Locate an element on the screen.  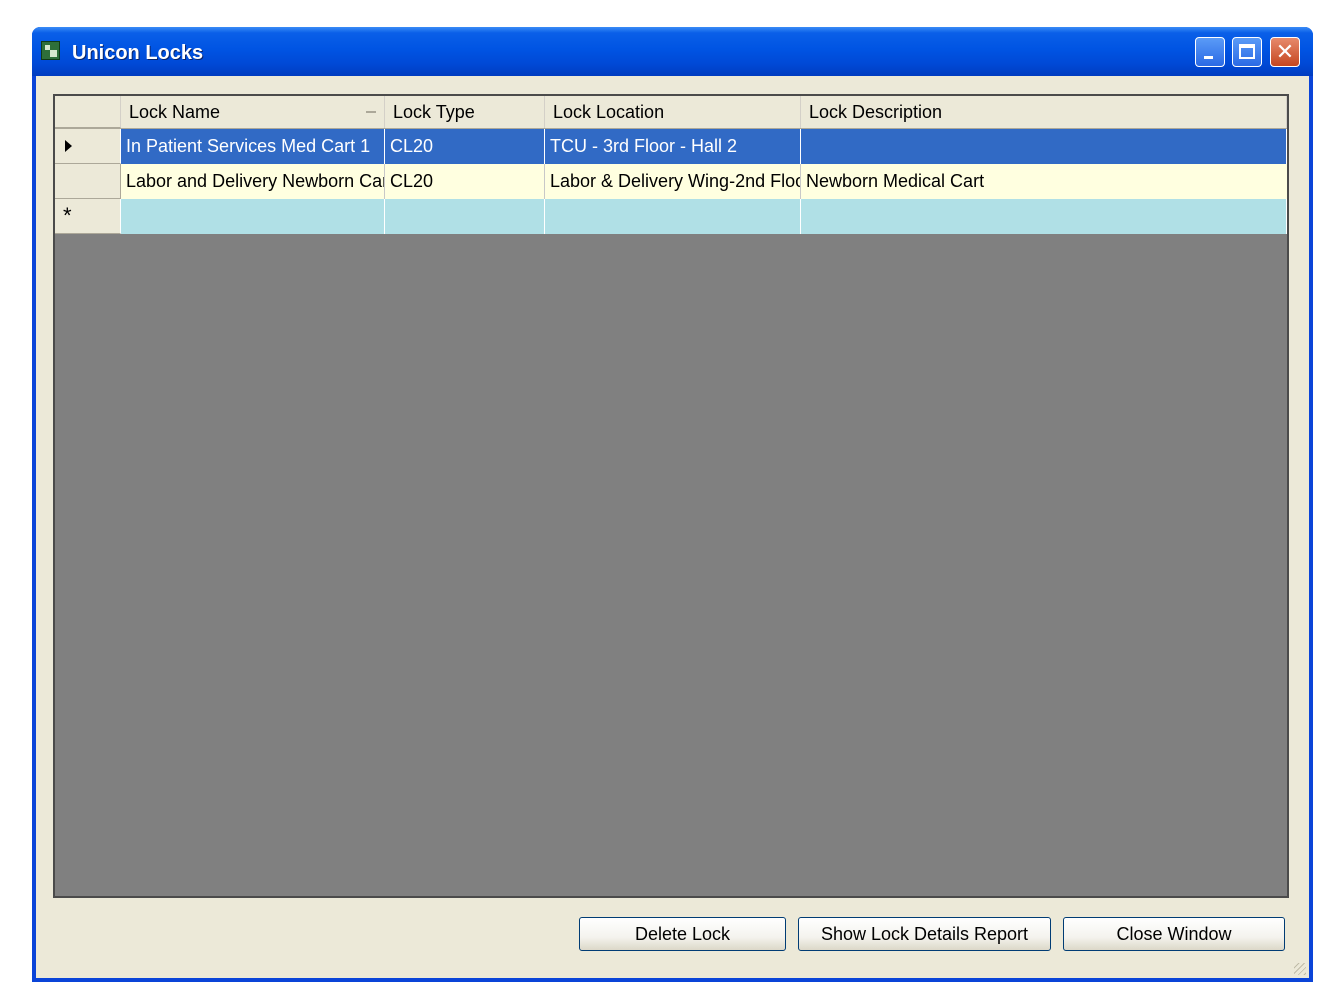
column-header-label: Lock Type is located at coordinates (434, 112).